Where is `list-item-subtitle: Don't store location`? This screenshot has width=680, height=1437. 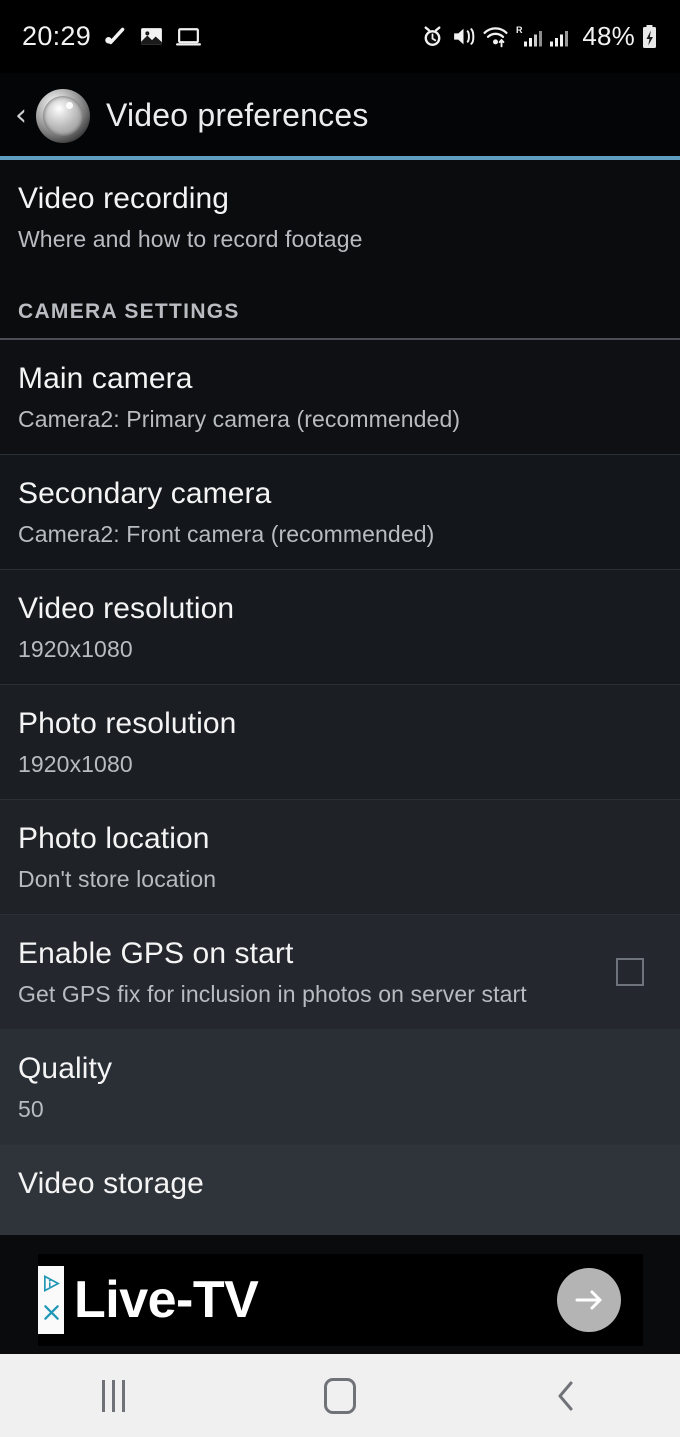
list-item-subtitle: Don't store location is located at coordinates (117, 878).